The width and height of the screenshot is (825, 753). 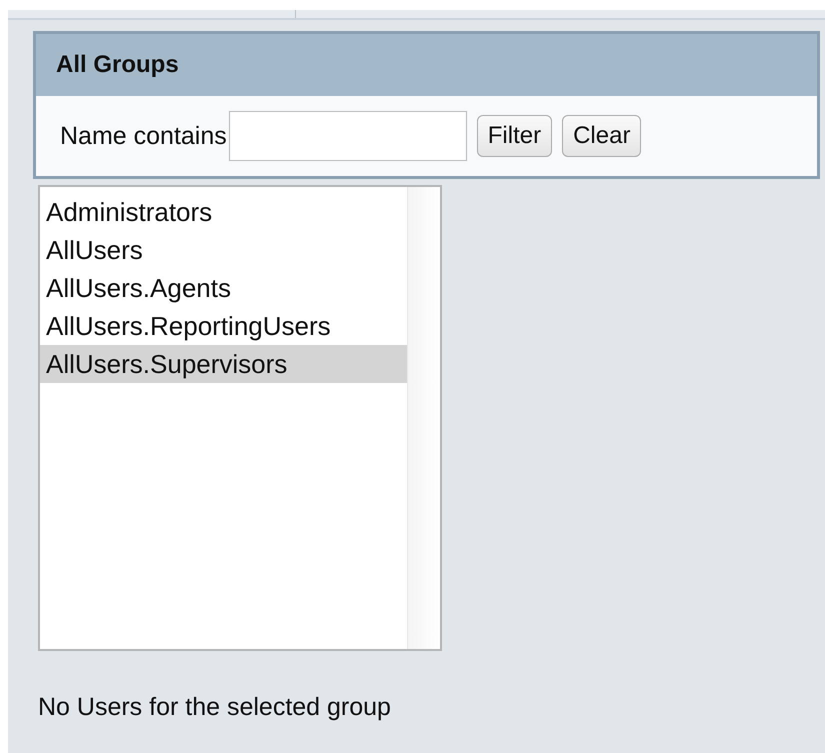 I want to click on panel-title: All Groups, so click(x=117, y=65).